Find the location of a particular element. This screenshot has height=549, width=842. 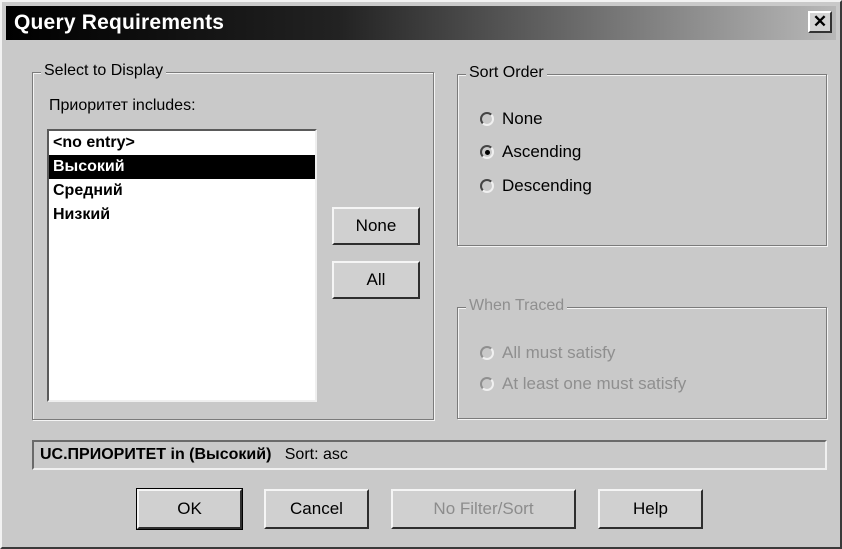

at-least-one-label: At least one must satisfy is located at coordinates (594, 383).